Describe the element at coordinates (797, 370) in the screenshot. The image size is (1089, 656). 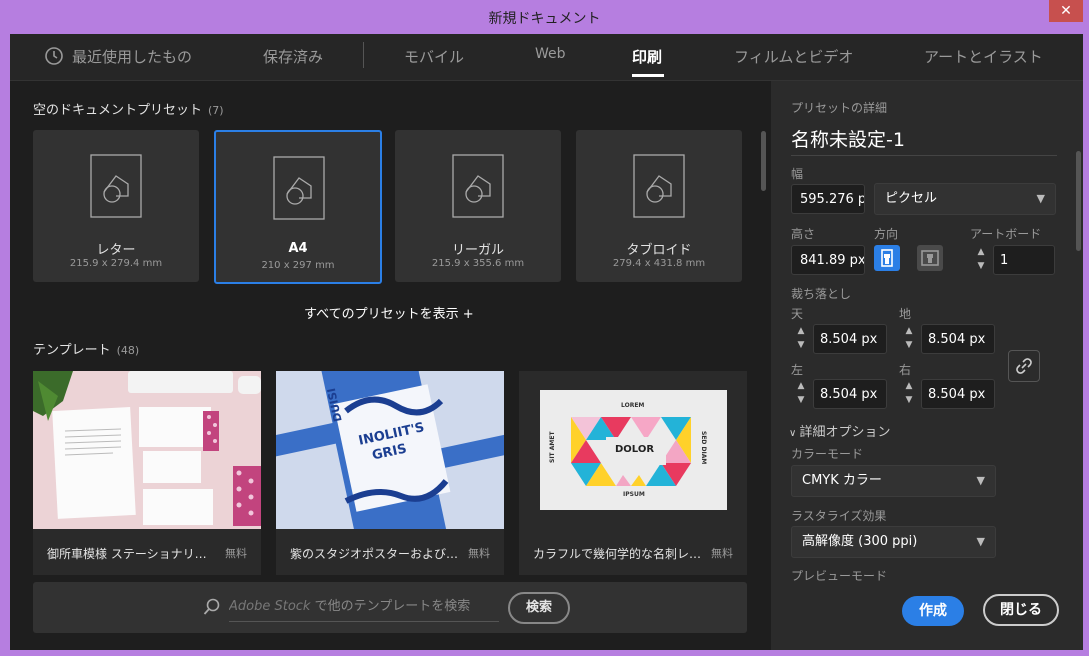
I see `bleed-left-label: 左` at that location.